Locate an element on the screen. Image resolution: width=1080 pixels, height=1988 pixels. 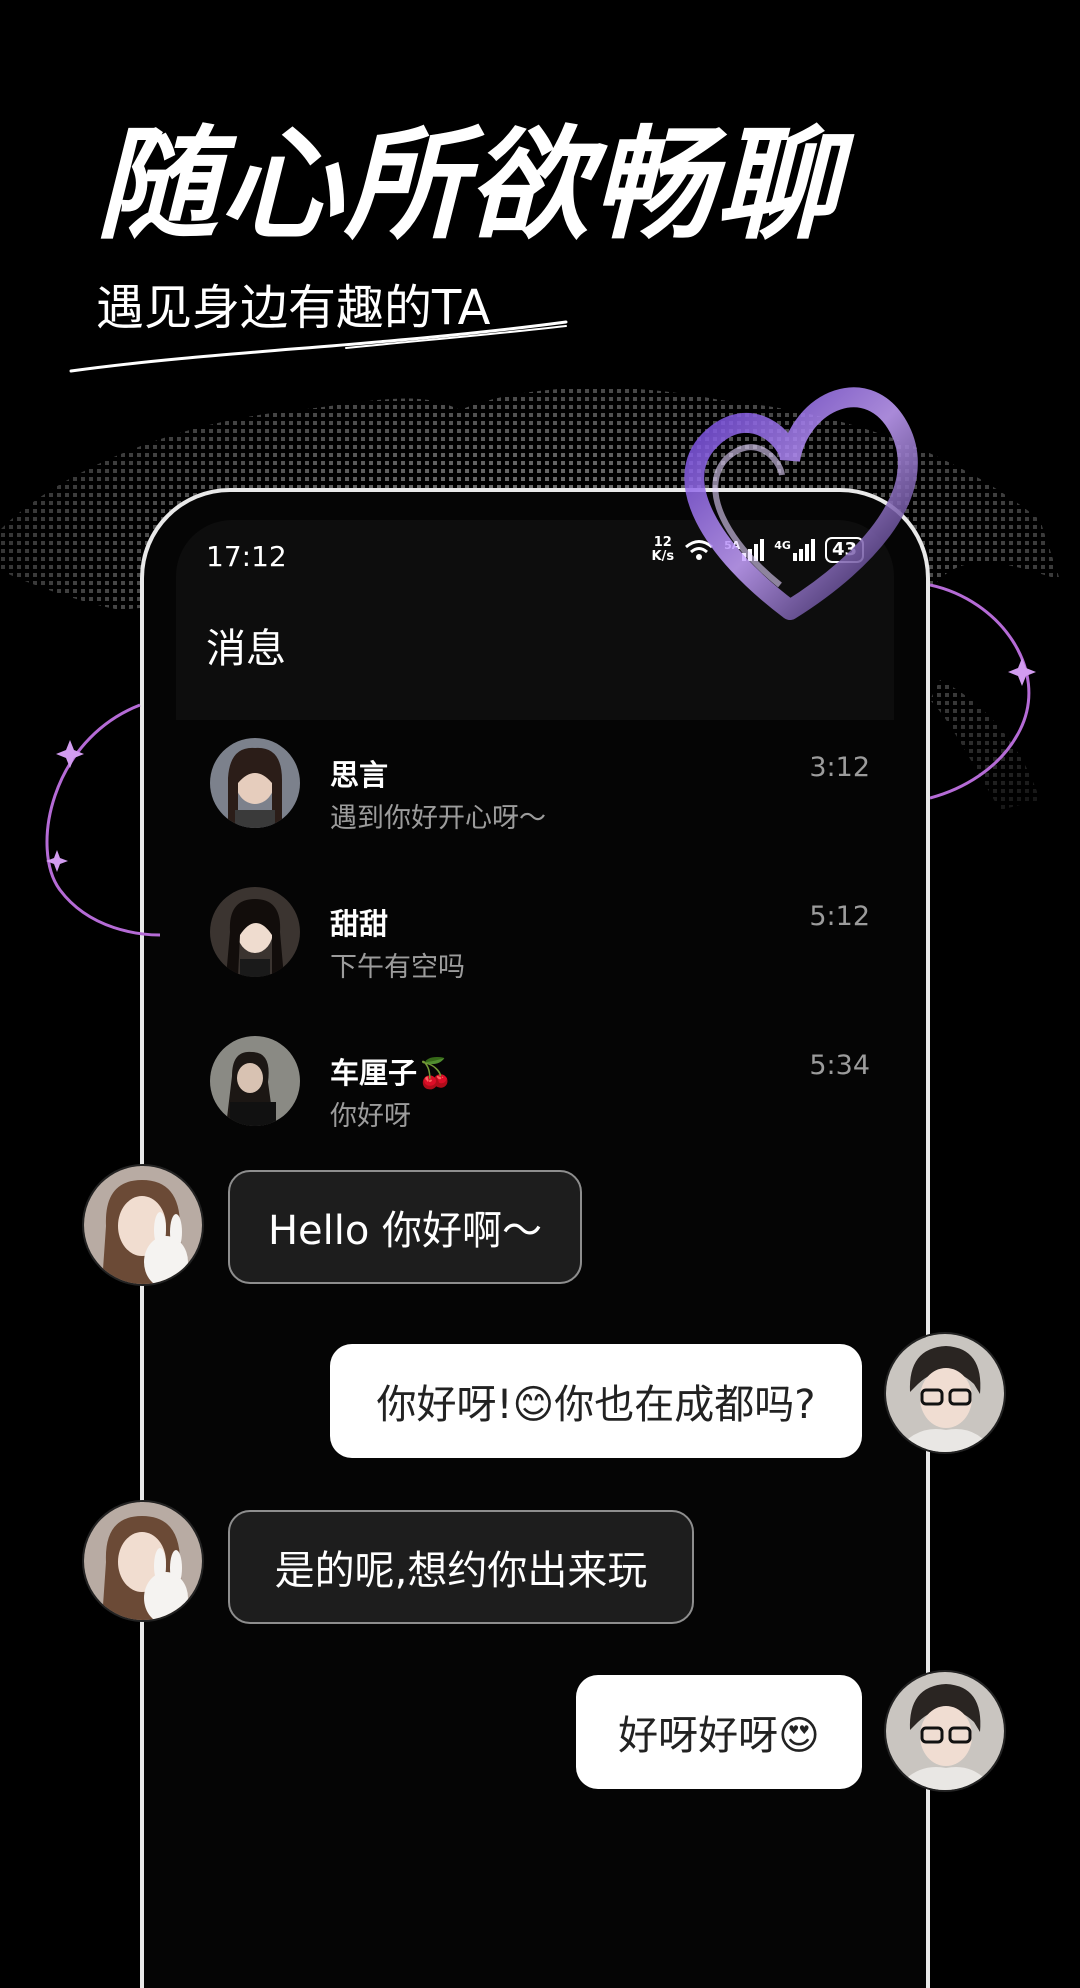
page-title: 消息 is located at coordinates (246, 649).